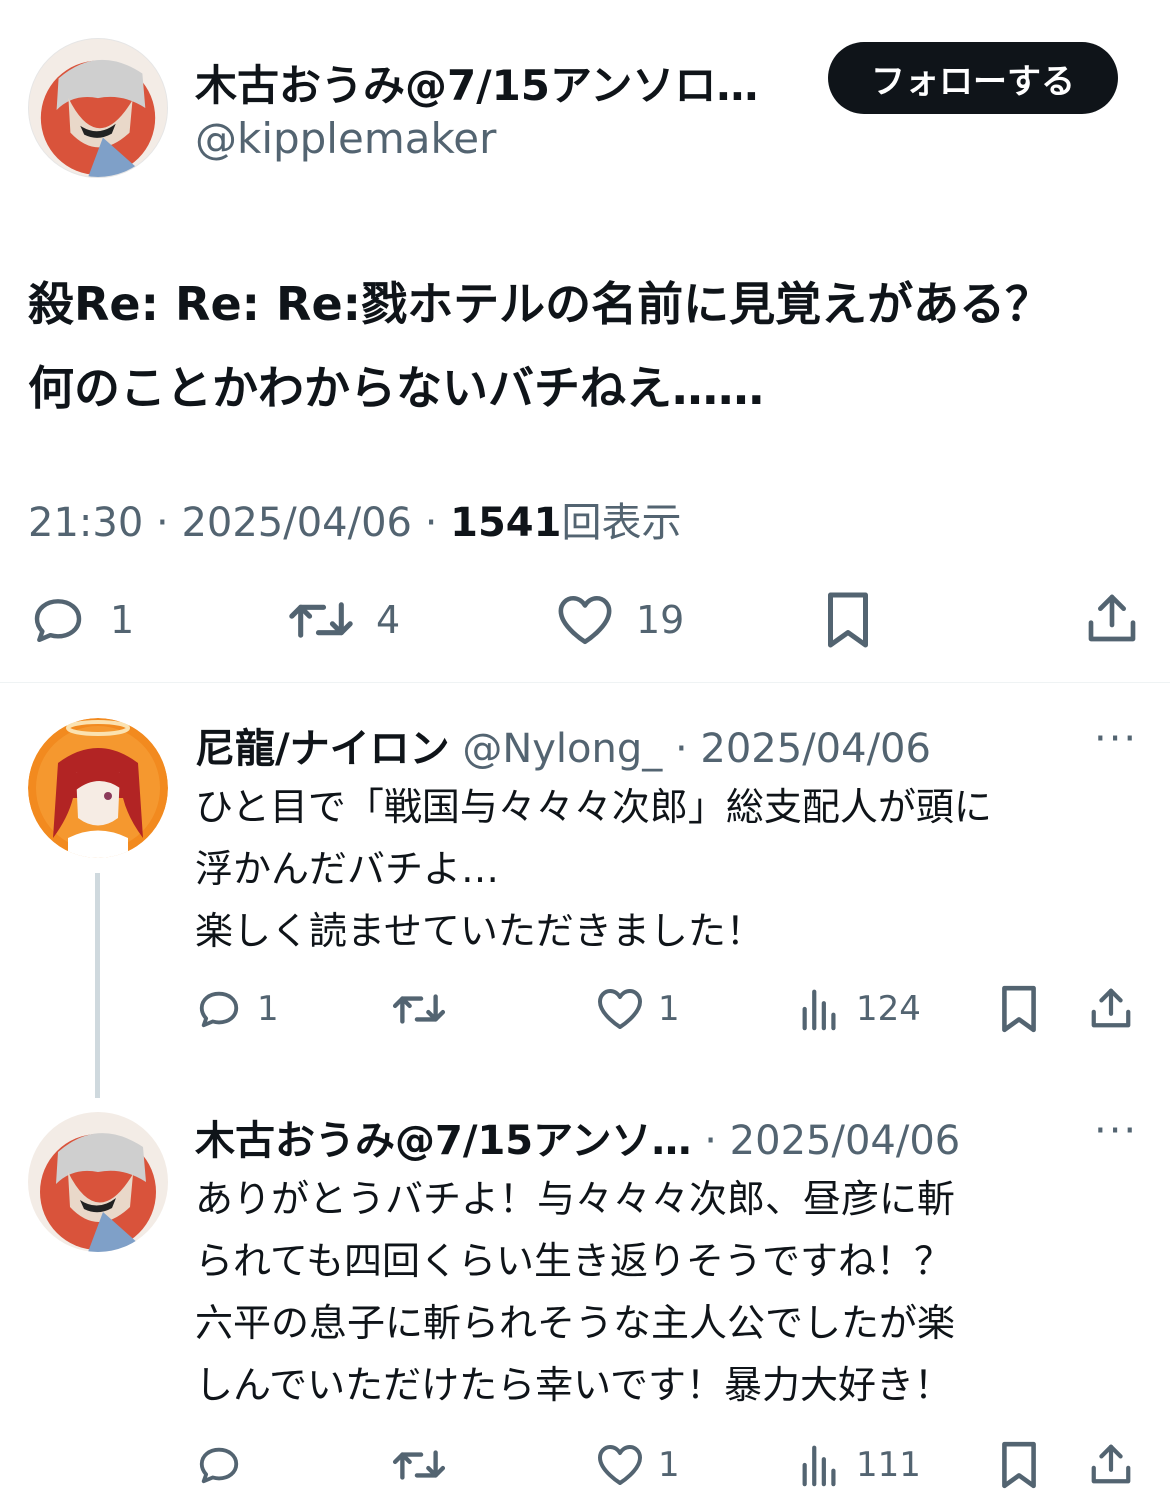  Describe the element at coordinates (562, 749) in the screenshot. I see `reply-handle: @Nylong_` at that location.